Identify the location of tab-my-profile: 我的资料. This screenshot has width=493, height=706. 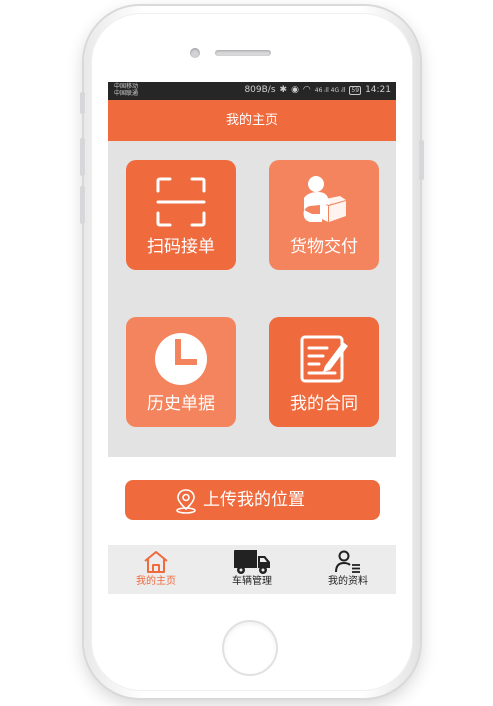
(348, 569).